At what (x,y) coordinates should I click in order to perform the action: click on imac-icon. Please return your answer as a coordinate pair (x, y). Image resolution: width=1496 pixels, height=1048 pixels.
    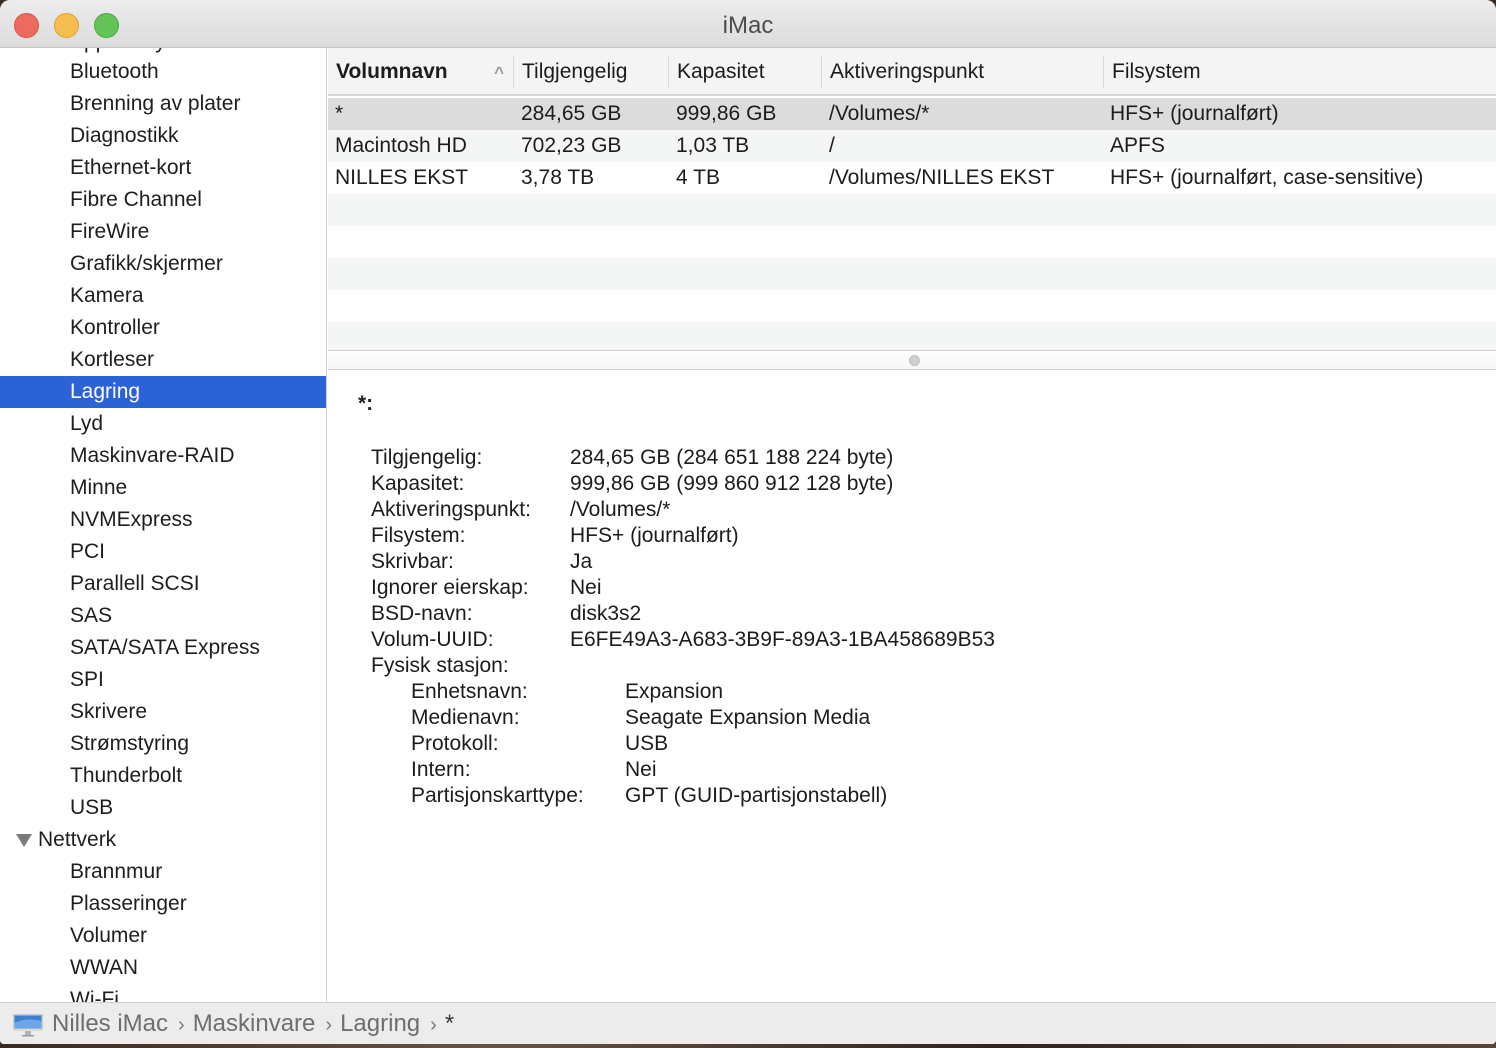
    Looking at the image, I should click on (28, 1025).